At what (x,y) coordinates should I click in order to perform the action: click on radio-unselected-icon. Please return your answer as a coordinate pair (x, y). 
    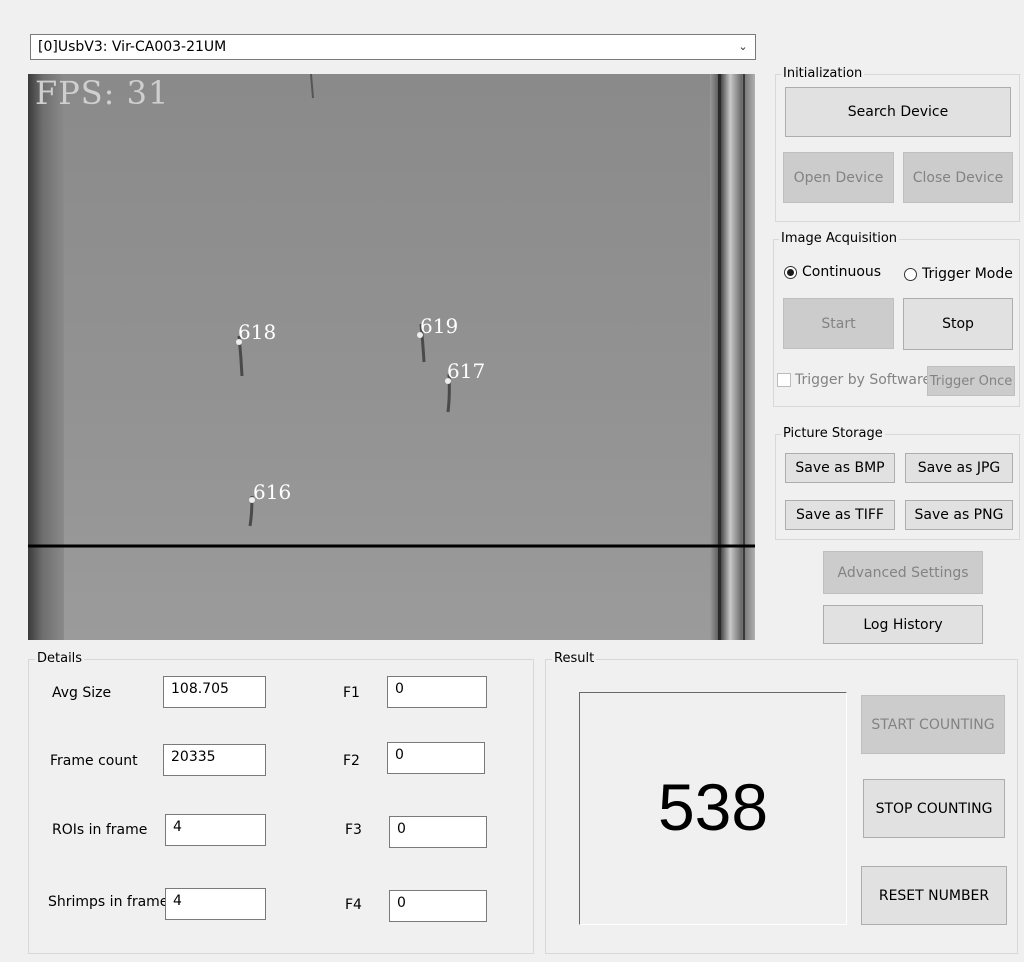
    Looking at the image, I should click on (910, 274).